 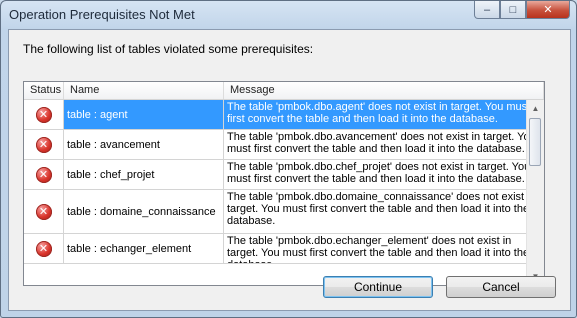 What do you see at coordinates (144, 174) in the screenshot?
I see `name-cell: table : chef_projet` at bounding box center [144, 174].